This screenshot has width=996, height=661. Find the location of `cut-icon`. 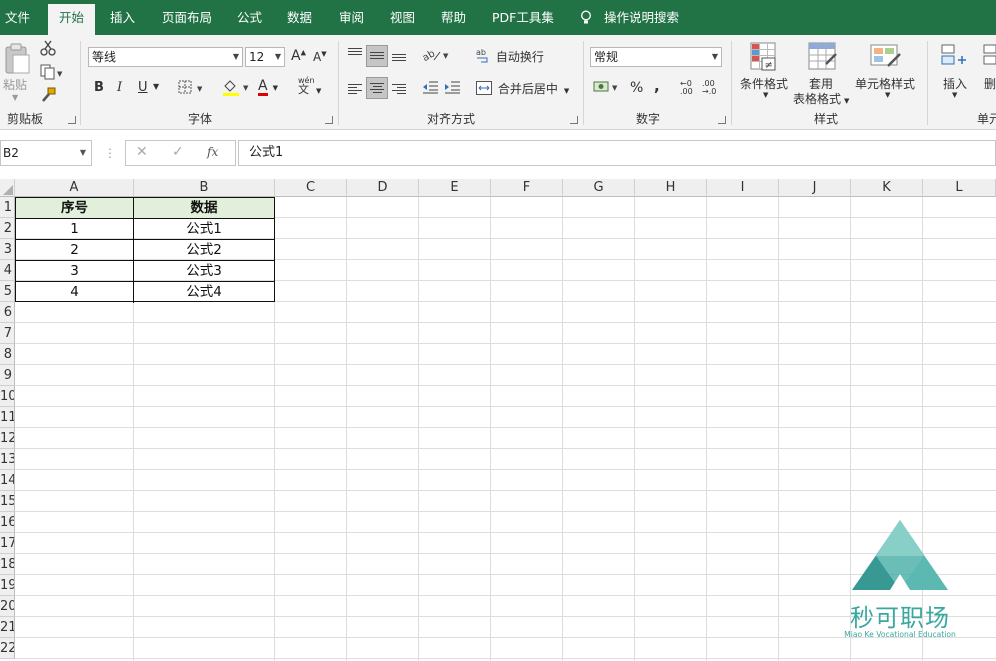

cut-icon is located at coordinates (48, 49).